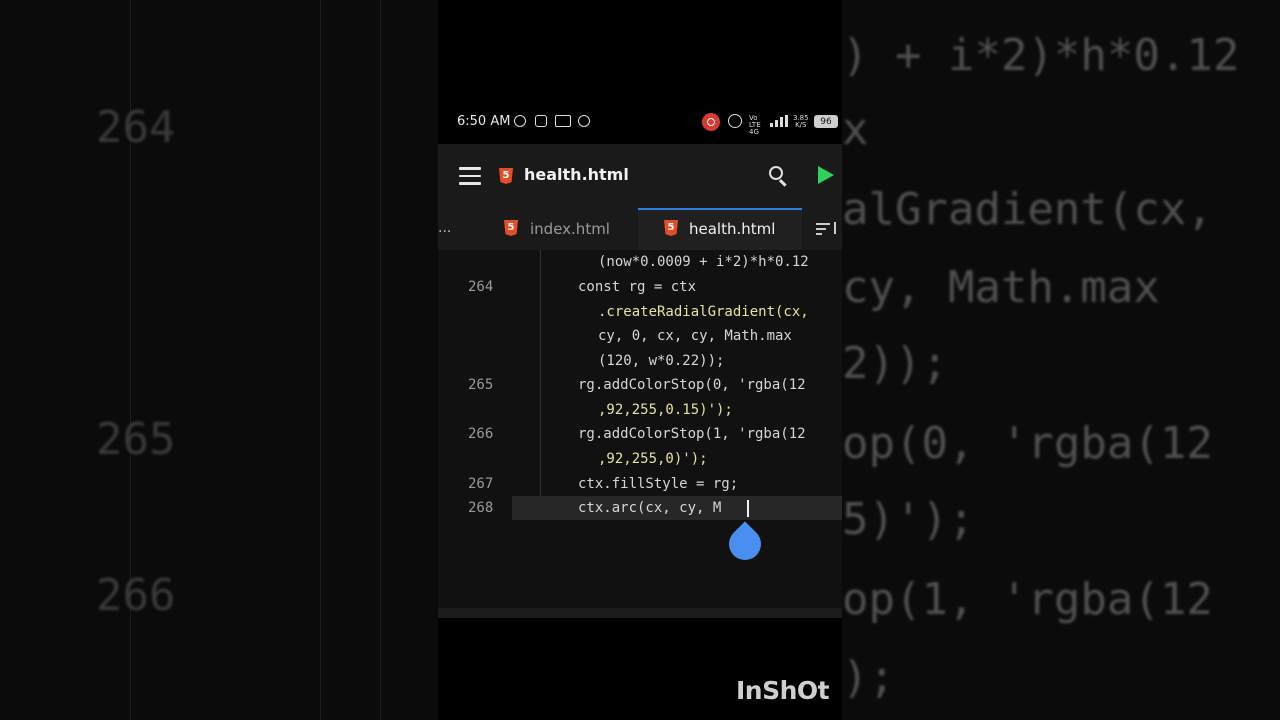  What do you see at coordinates (1027, 209) in the screenshot?
I see `bg-code-line: alGradient(cx,` at bounding box center [1027, 209].